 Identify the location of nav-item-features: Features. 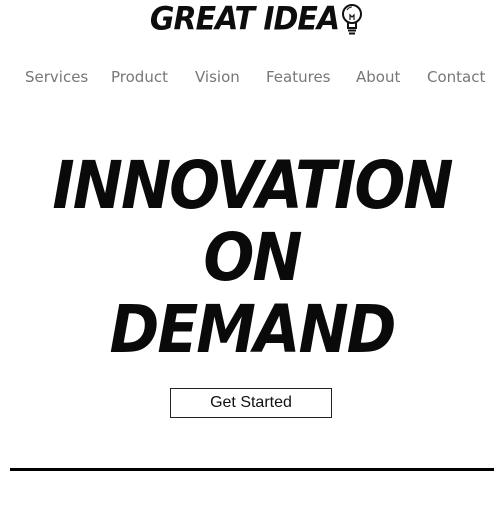
(298, 77).